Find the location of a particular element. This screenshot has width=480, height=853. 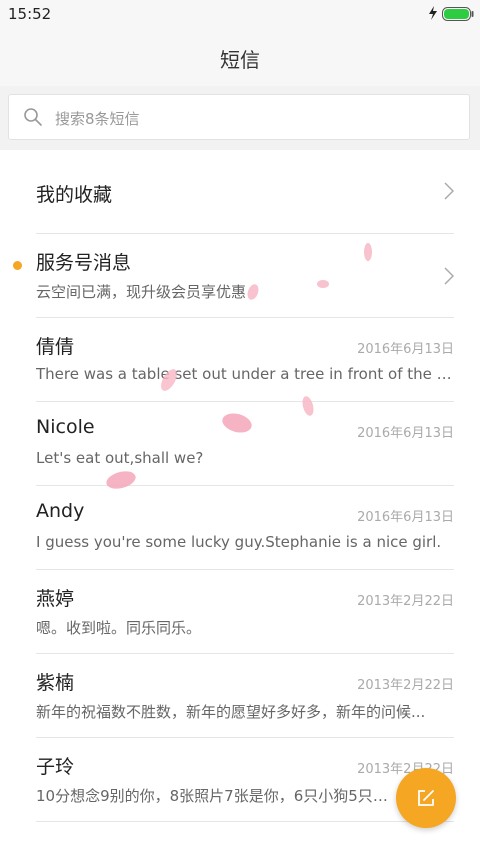

conversation-row: 燕婷 2013年2月22日 嗯。收到啦。同乐同乐。 is located at coordinates (245, 612).